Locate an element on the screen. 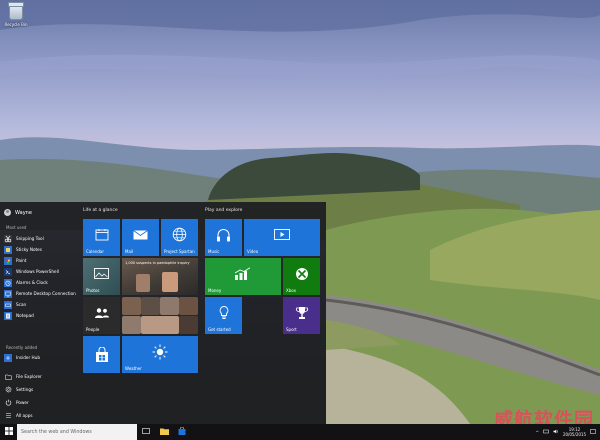 This screenshot has width=600, height=440. calendar-icon is located at coordinates (101, 234).